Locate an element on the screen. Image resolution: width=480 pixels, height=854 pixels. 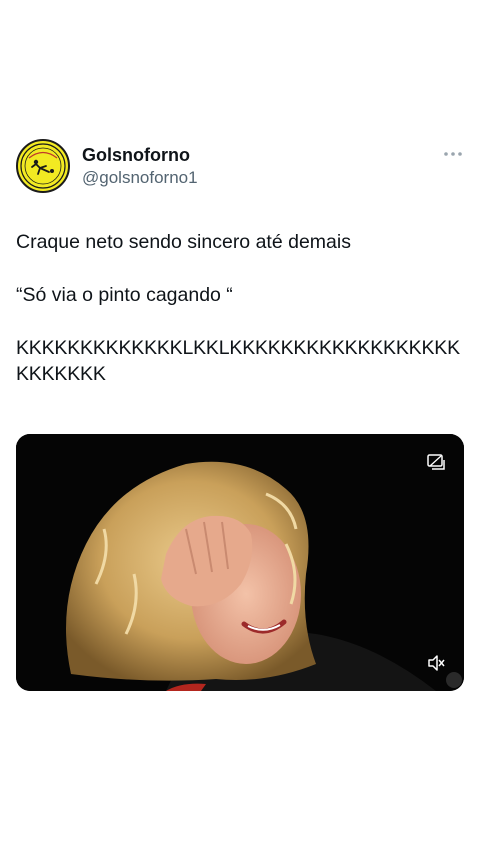
author-display-name: Golsnoforno is located at coordinates (136, 155).